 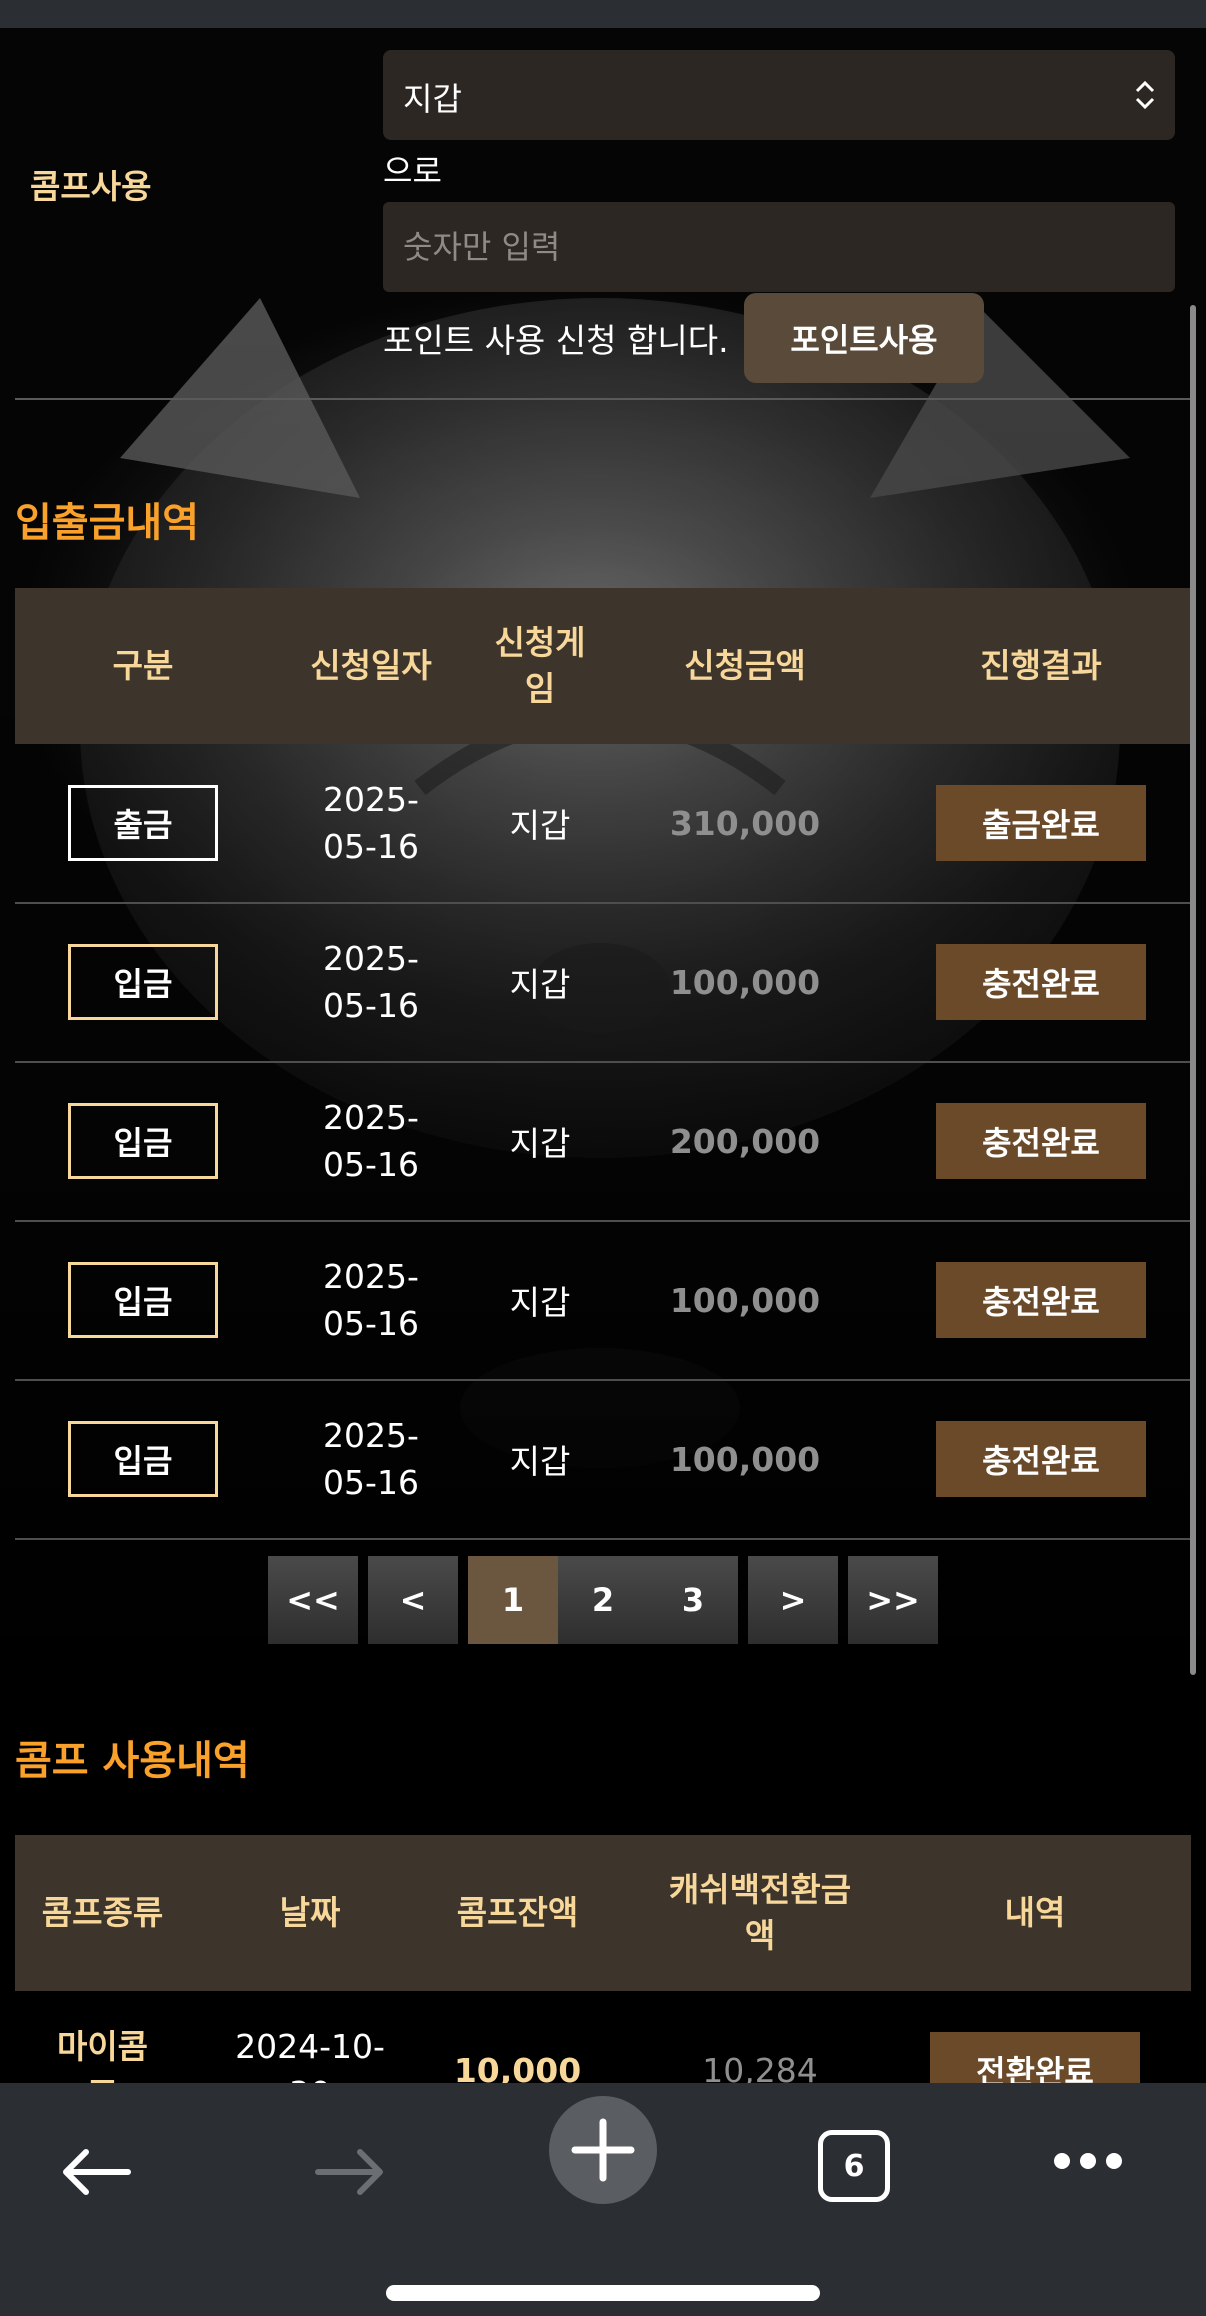 I want to click on tab-count: 6, so click(x=854, y=2166).